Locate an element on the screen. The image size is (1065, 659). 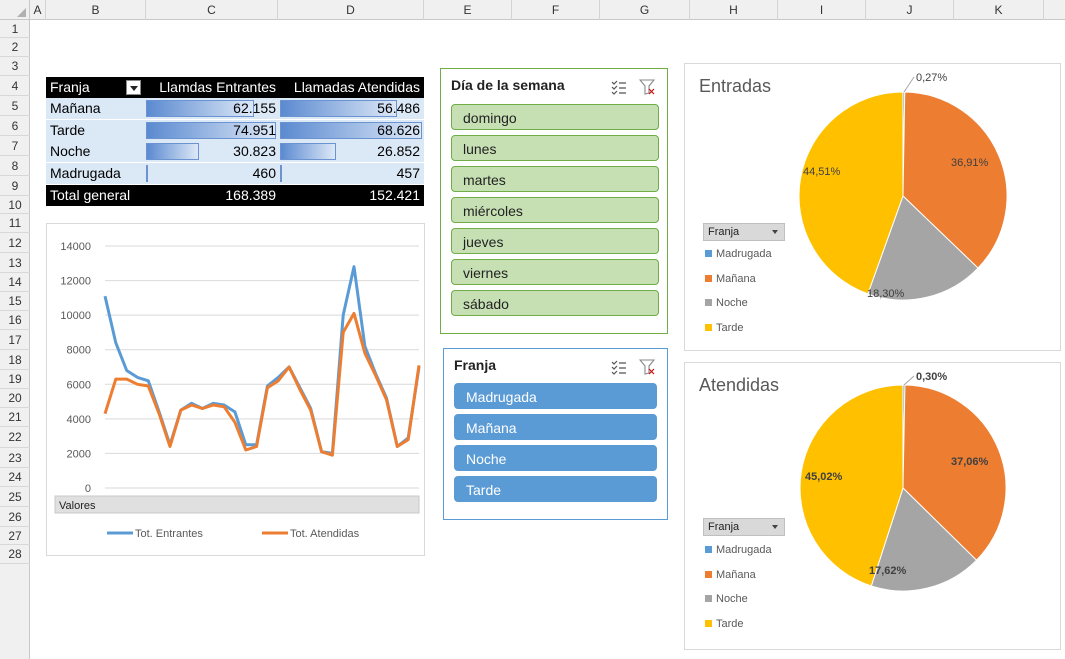
slicer-item: miércoles is located at coordinates (555, 210).